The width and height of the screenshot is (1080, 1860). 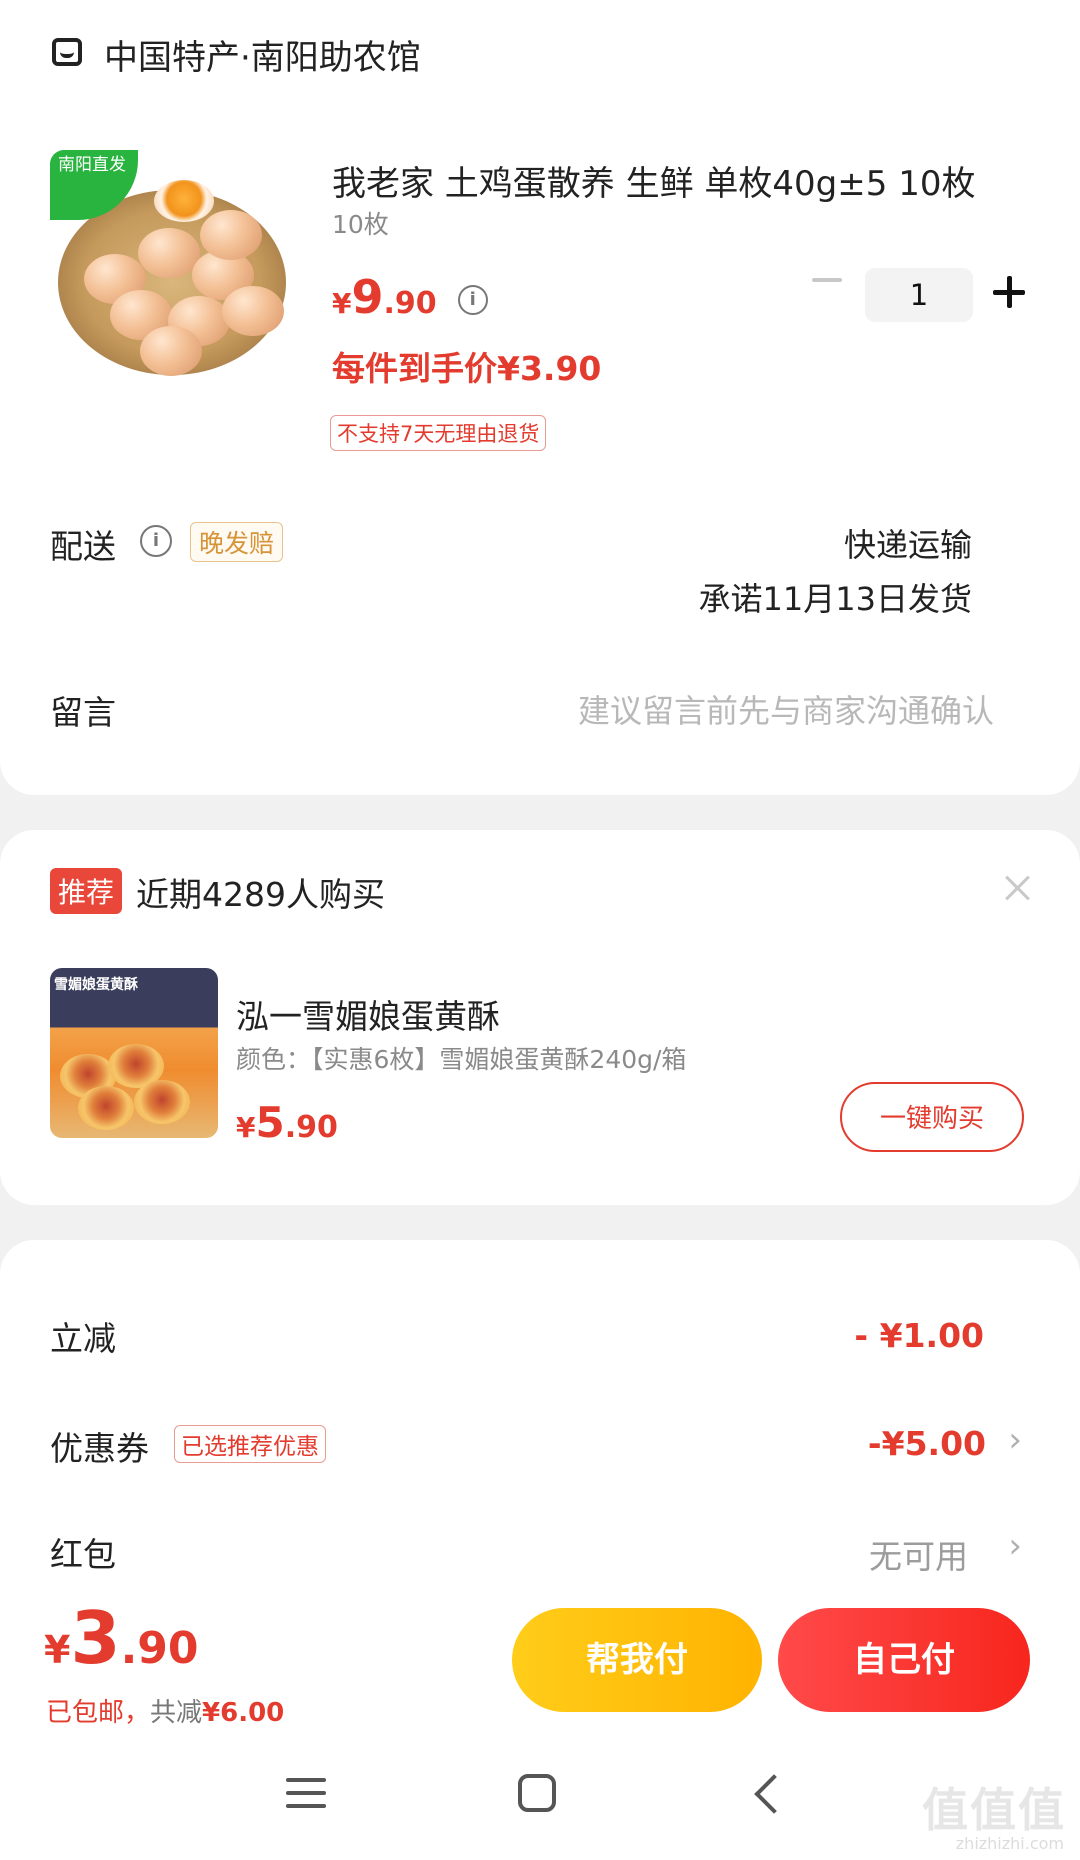 What do you see at coordinates (918, 1554) in the screenshot?
I see `redpacket-value: 无可用` at bounding box center [918, 1554].